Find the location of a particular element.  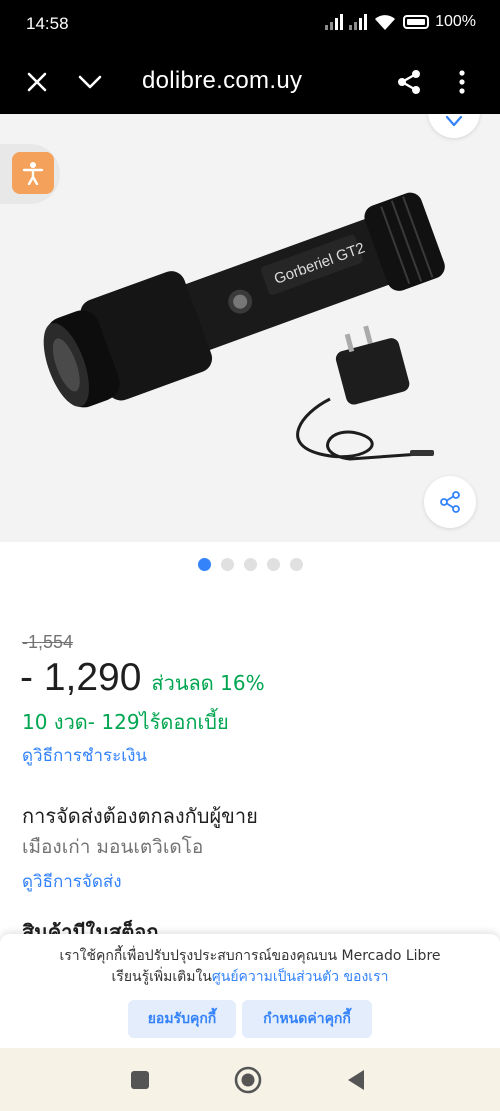

cookie-settings-button: กำหนดค่าคุกกี้ is located at coordinates (307, 1019).